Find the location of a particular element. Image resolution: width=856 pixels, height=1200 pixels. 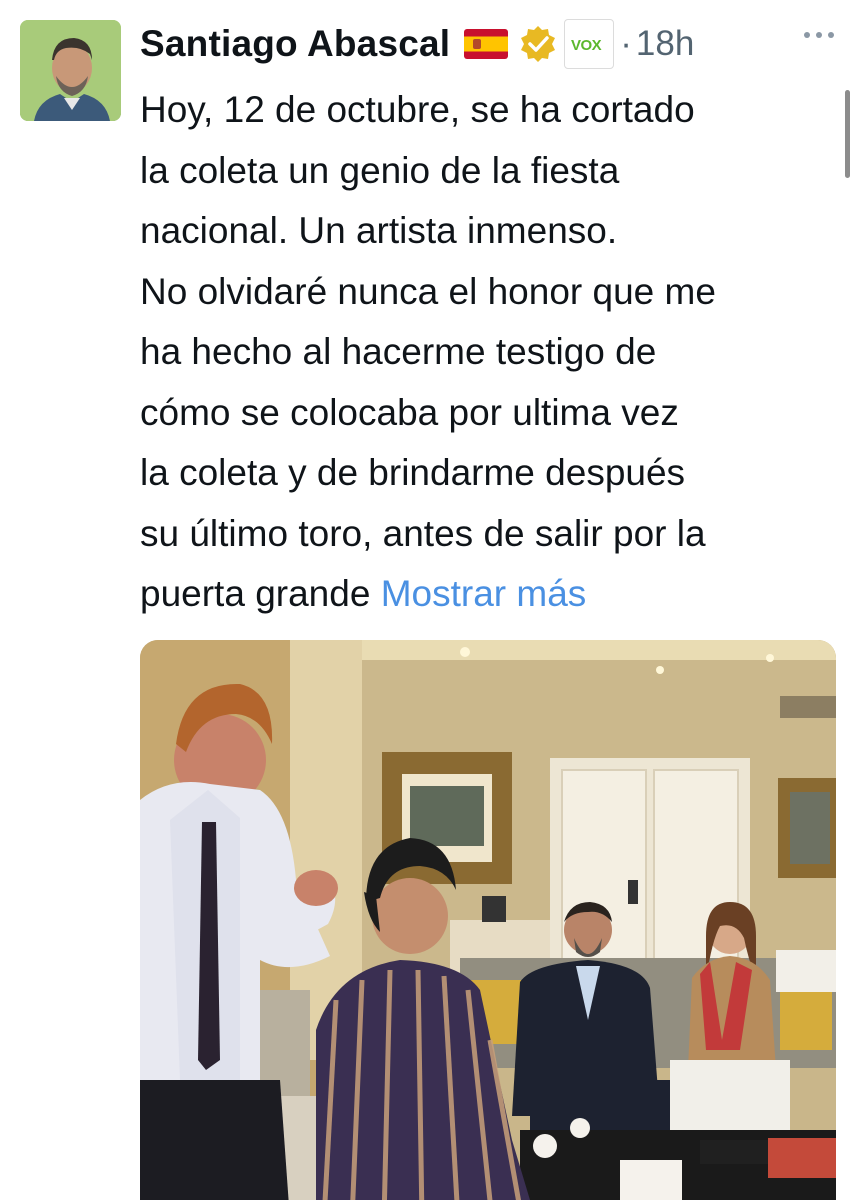

author-avatar is located at coordinates (70, 70).